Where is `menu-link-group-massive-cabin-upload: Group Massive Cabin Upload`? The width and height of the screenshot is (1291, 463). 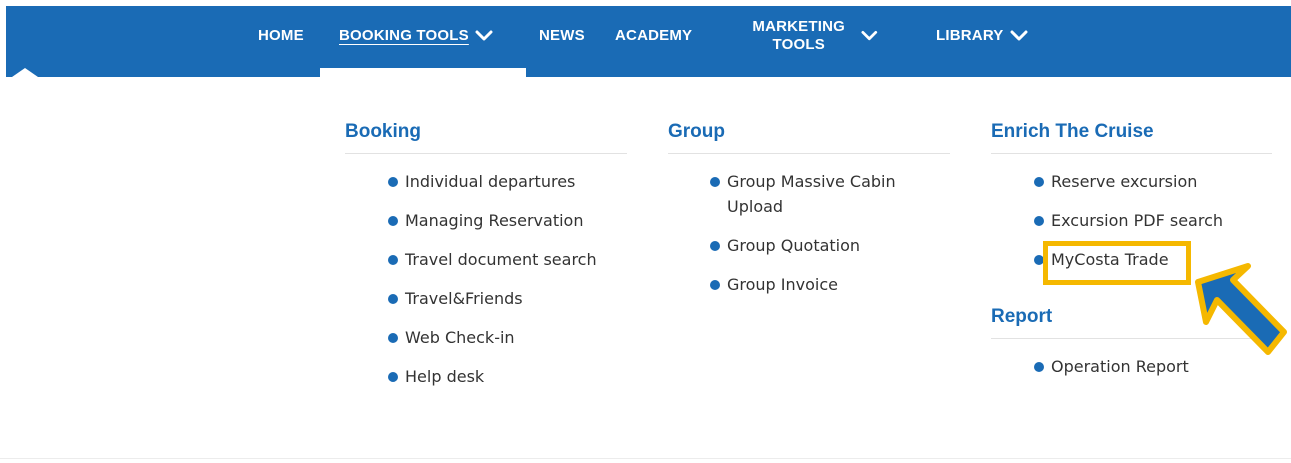
menu-link-group-massive-cabin-upload: Group Massive Cabin Upload is located at coordinates (811, 194).